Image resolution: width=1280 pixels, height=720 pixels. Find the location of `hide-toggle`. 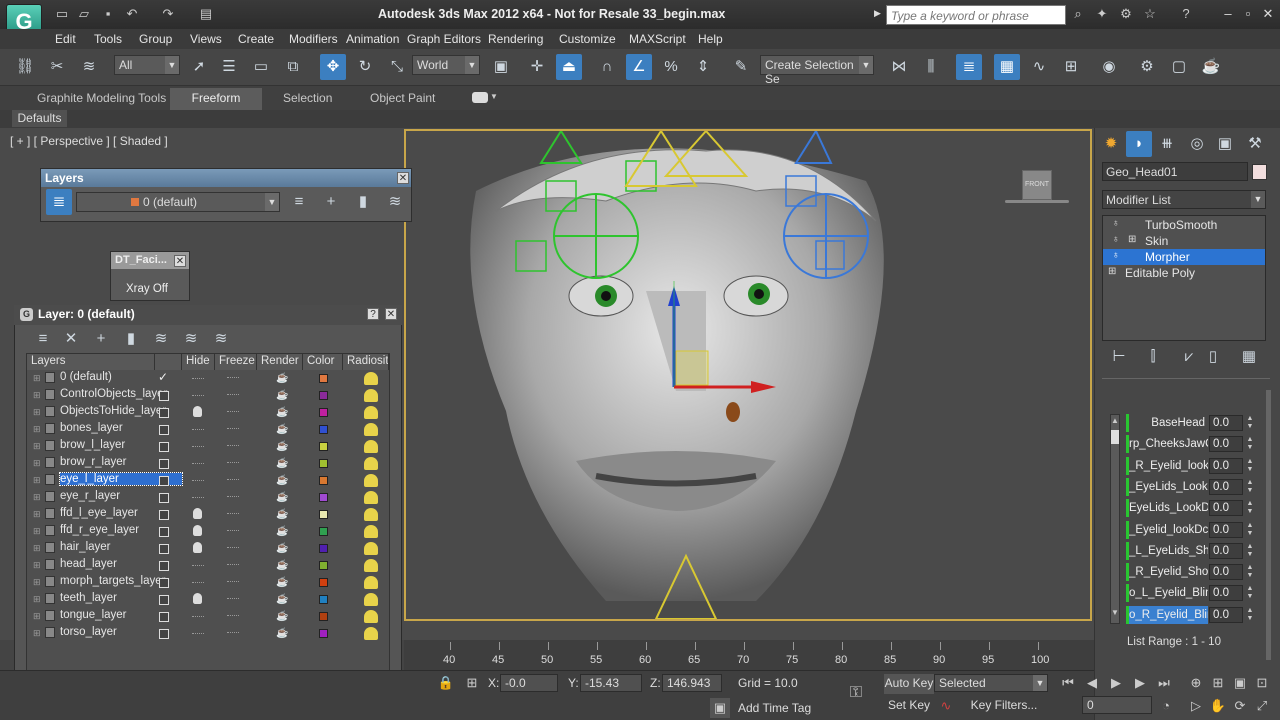

hide-toggle is located at coordinates (198, 463).